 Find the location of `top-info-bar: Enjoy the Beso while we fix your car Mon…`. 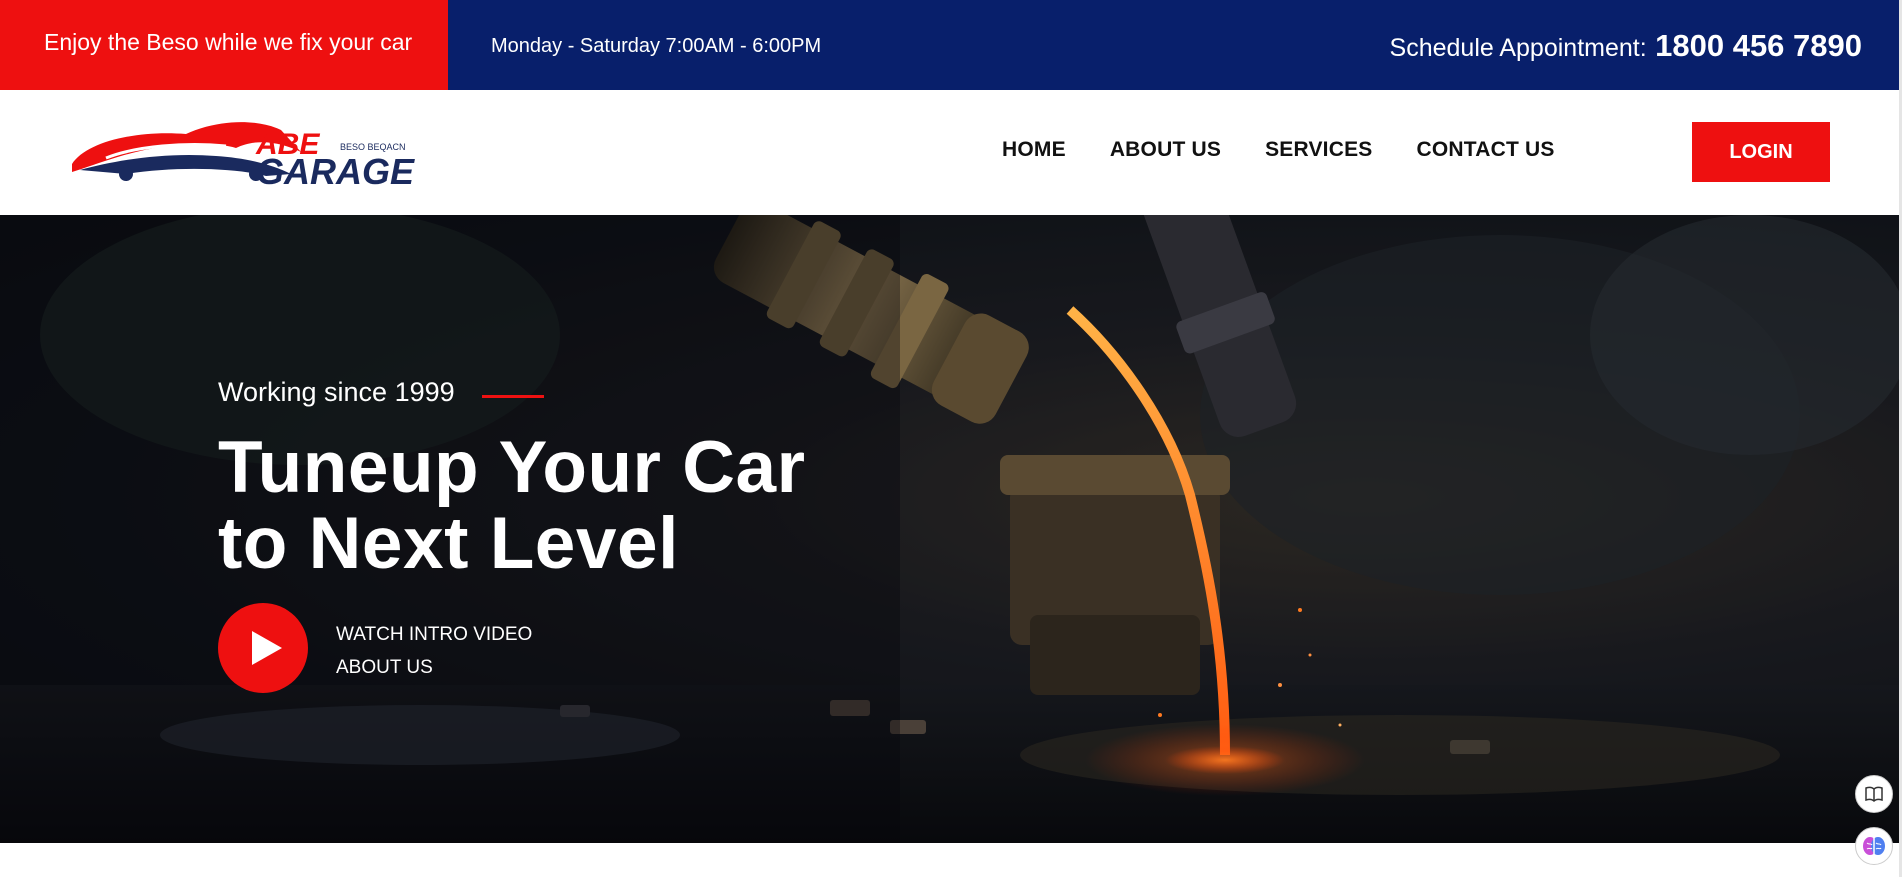

top-info-bar: Enjoy the Beso while we fix your car Mon… is located at coordinates (951, 45).